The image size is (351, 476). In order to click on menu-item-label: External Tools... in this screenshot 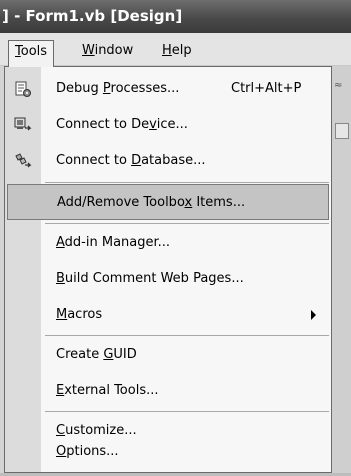, I will do `click(107, 390)`.